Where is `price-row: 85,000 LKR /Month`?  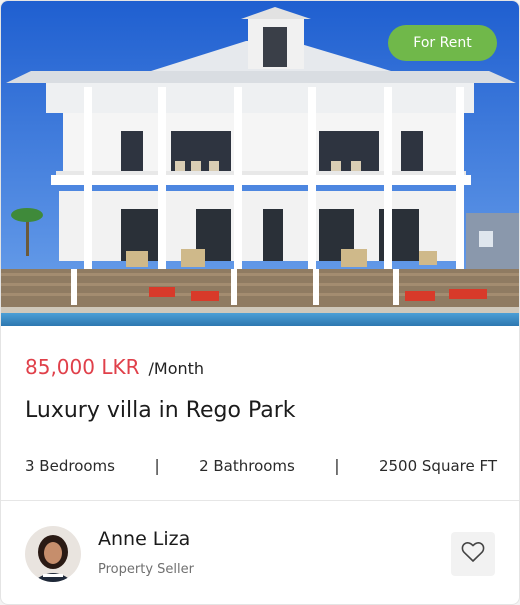 price-row: 85,000 LKR /Month is located at coordinates (114, 367).